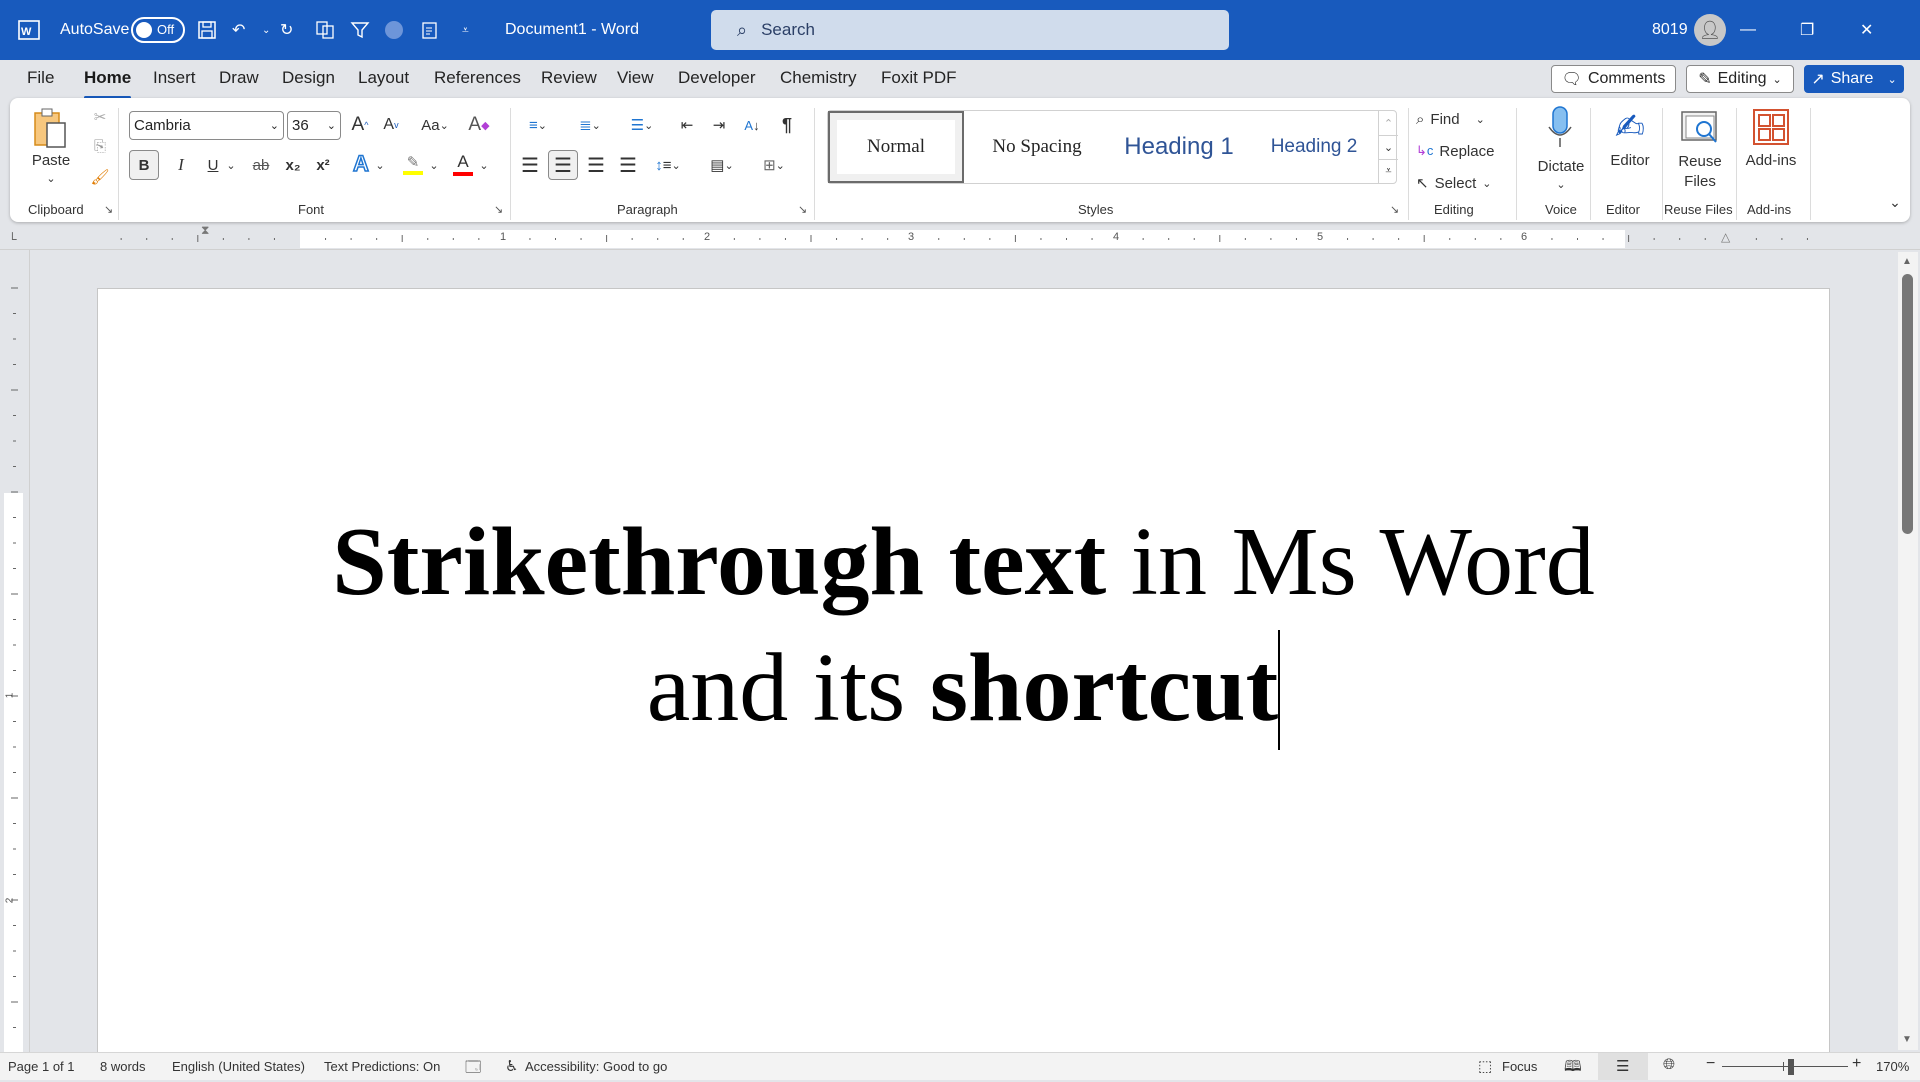 The height and width of the screenshot is (1082, 1920). What do you see at coordinates (323, 165) in the screenshot?
I see `superscript-button: x²` at bounding box center [323, 165].